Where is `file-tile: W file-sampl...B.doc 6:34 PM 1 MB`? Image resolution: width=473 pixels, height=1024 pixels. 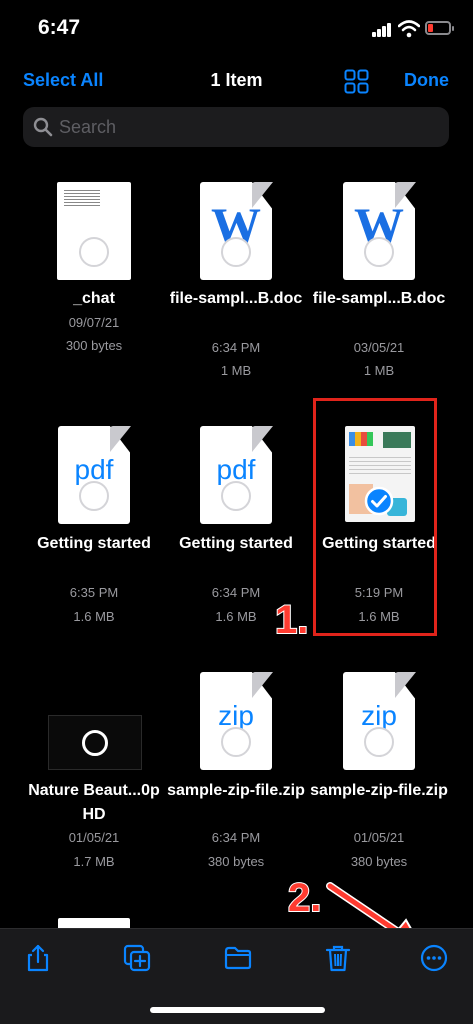 file-tile: W file-sampl...B.doc 6:34 PM 1 MB is located at coordinates (236, 280).